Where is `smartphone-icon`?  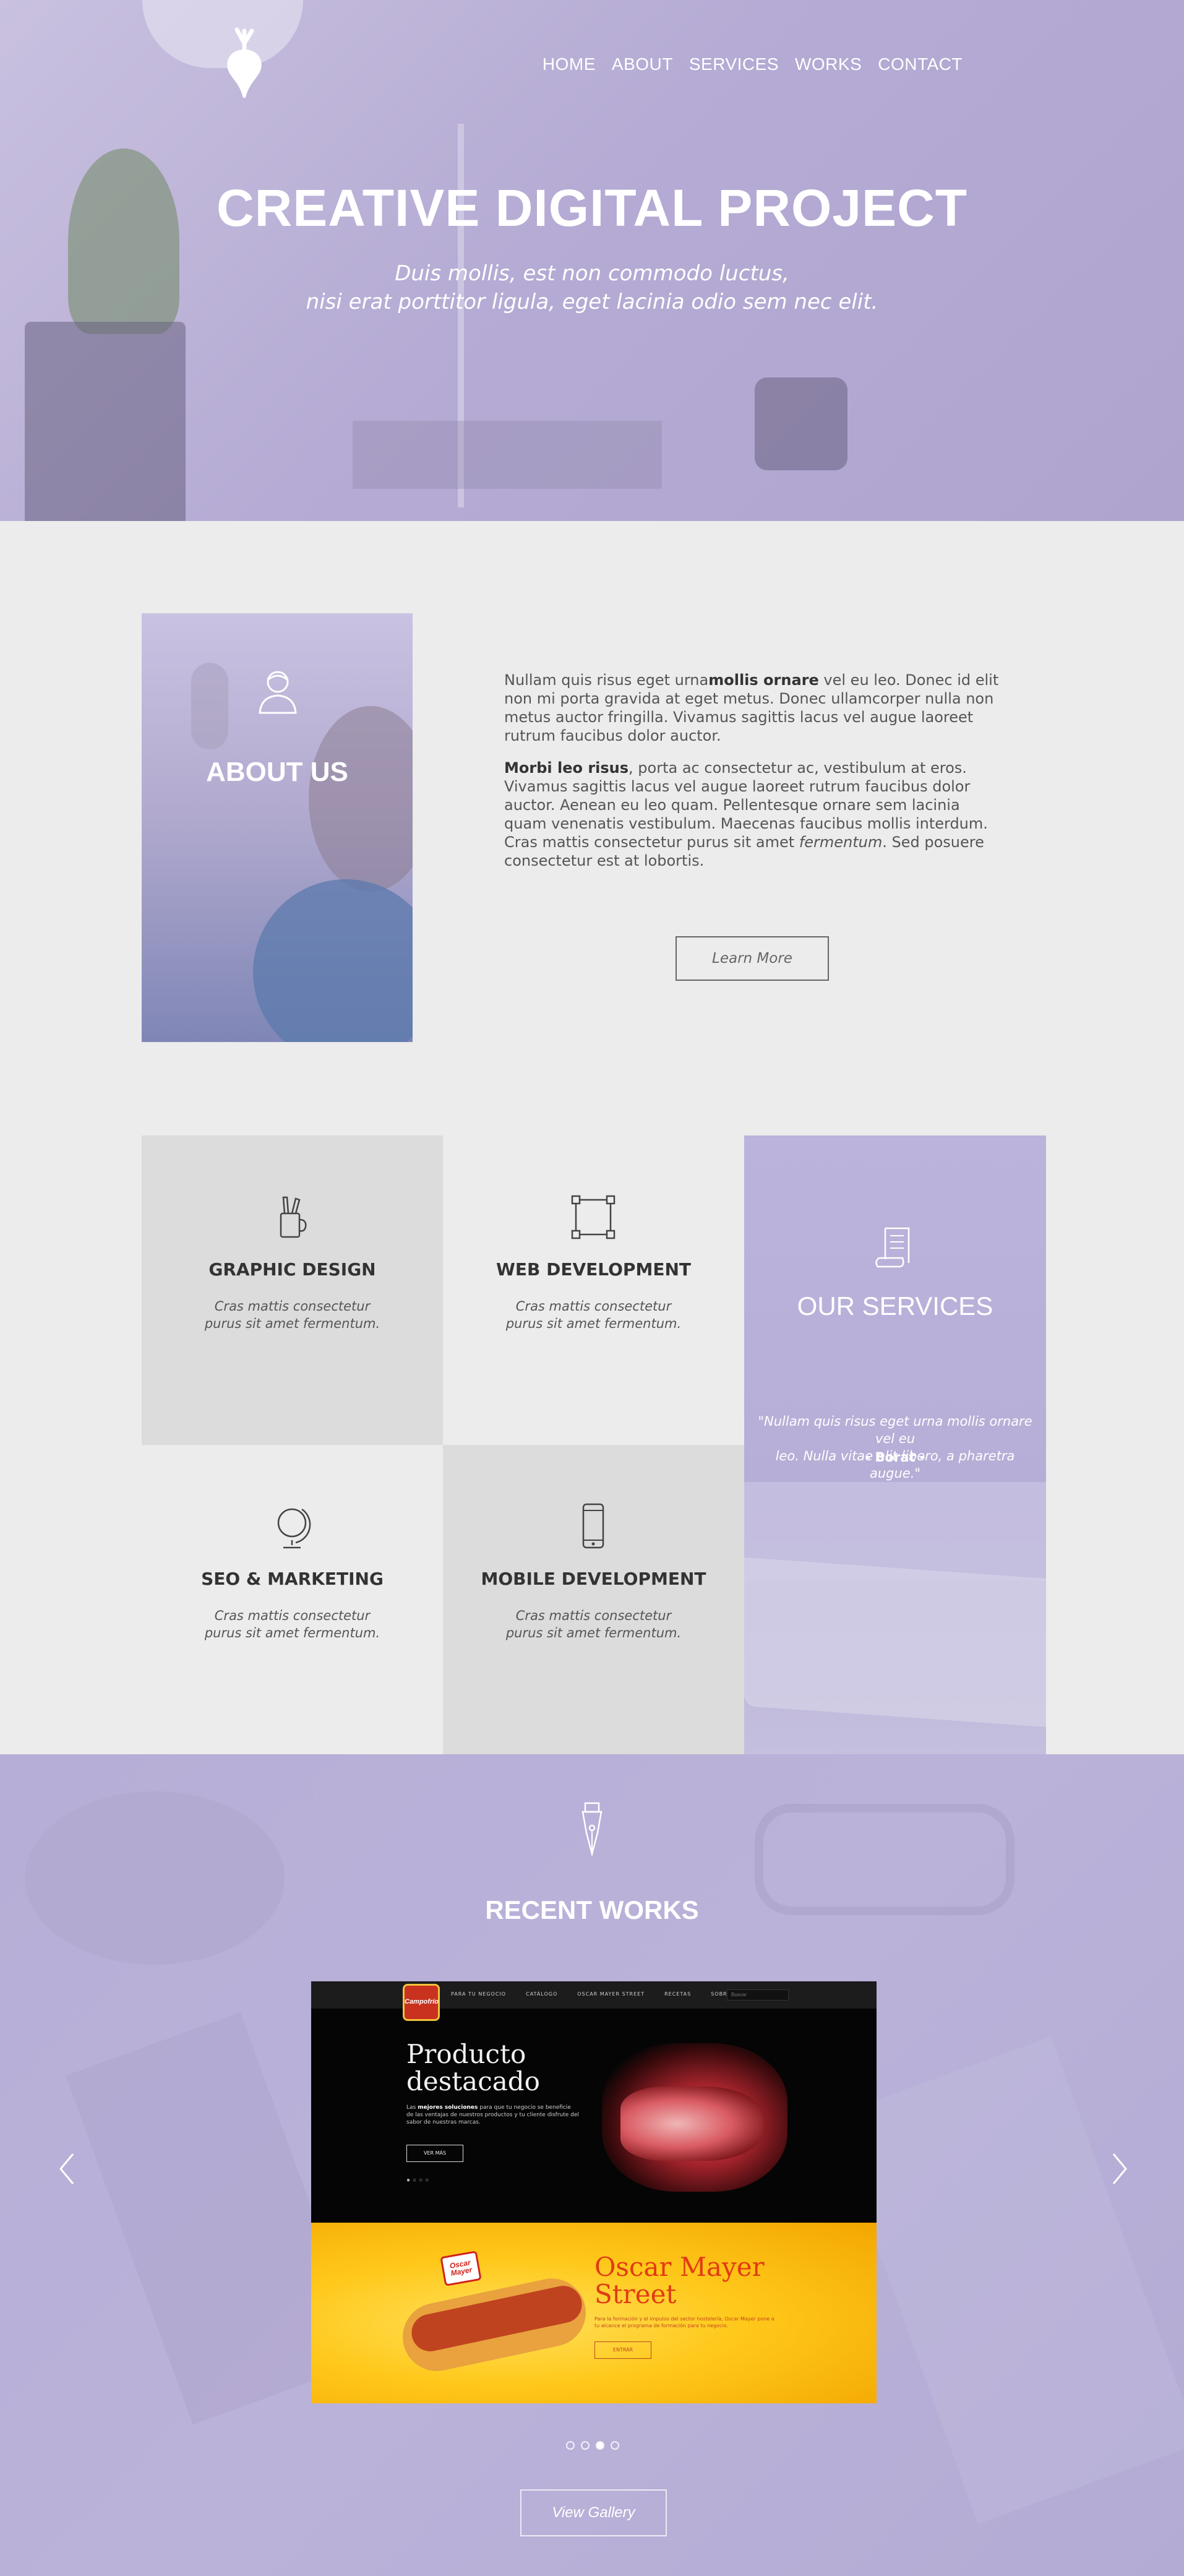 smartphone-icon is located at coordinates (593, 1526).